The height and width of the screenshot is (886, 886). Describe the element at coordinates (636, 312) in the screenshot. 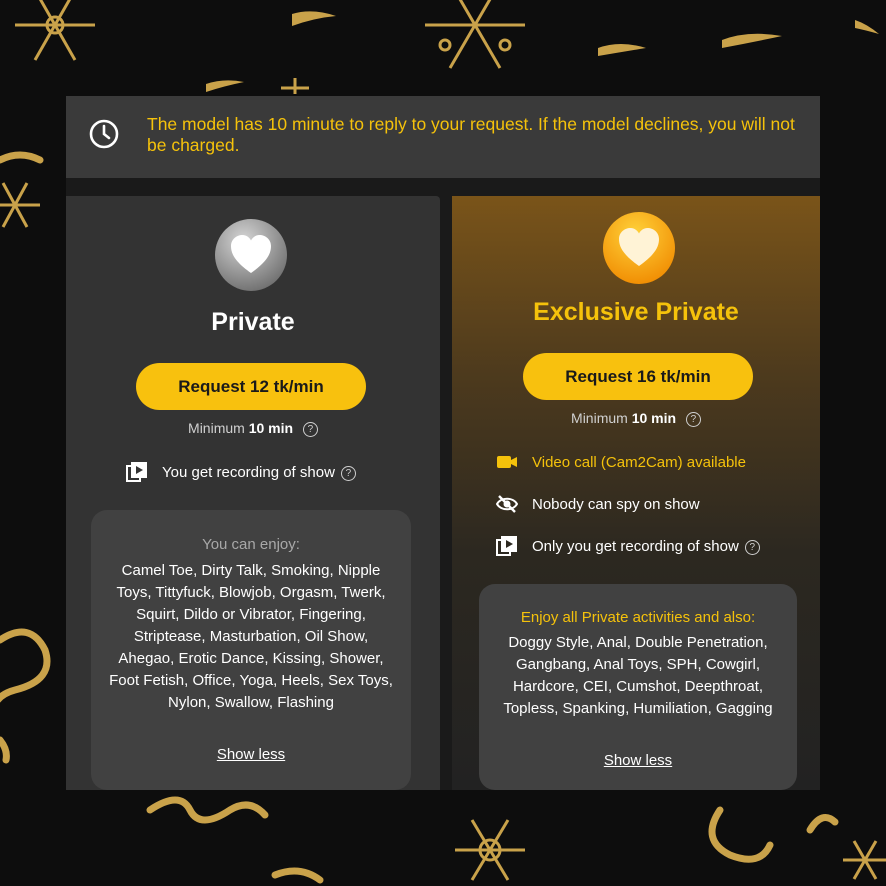

I see `exclusive-title: Exclusive Private` at that location.